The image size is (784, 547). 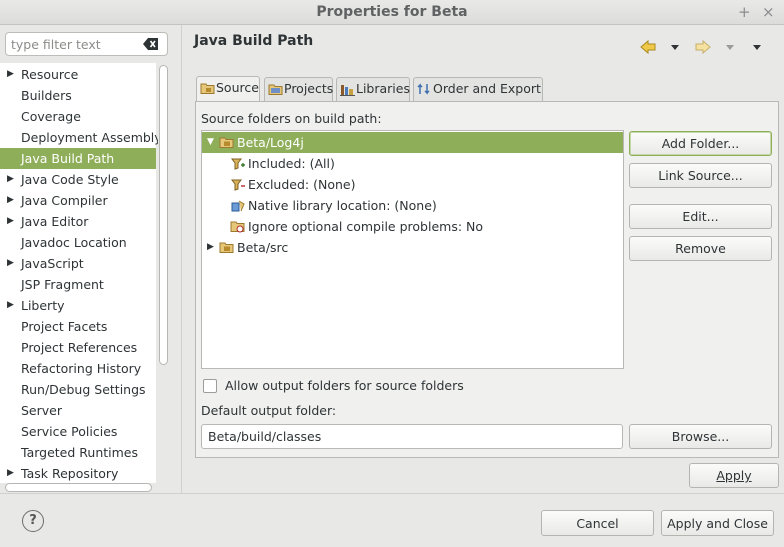 What do you see at coordinates (69, 431) in the screenshot?
I see `sidebar-item-label: Service Policies` at bounding box center [69, 431].